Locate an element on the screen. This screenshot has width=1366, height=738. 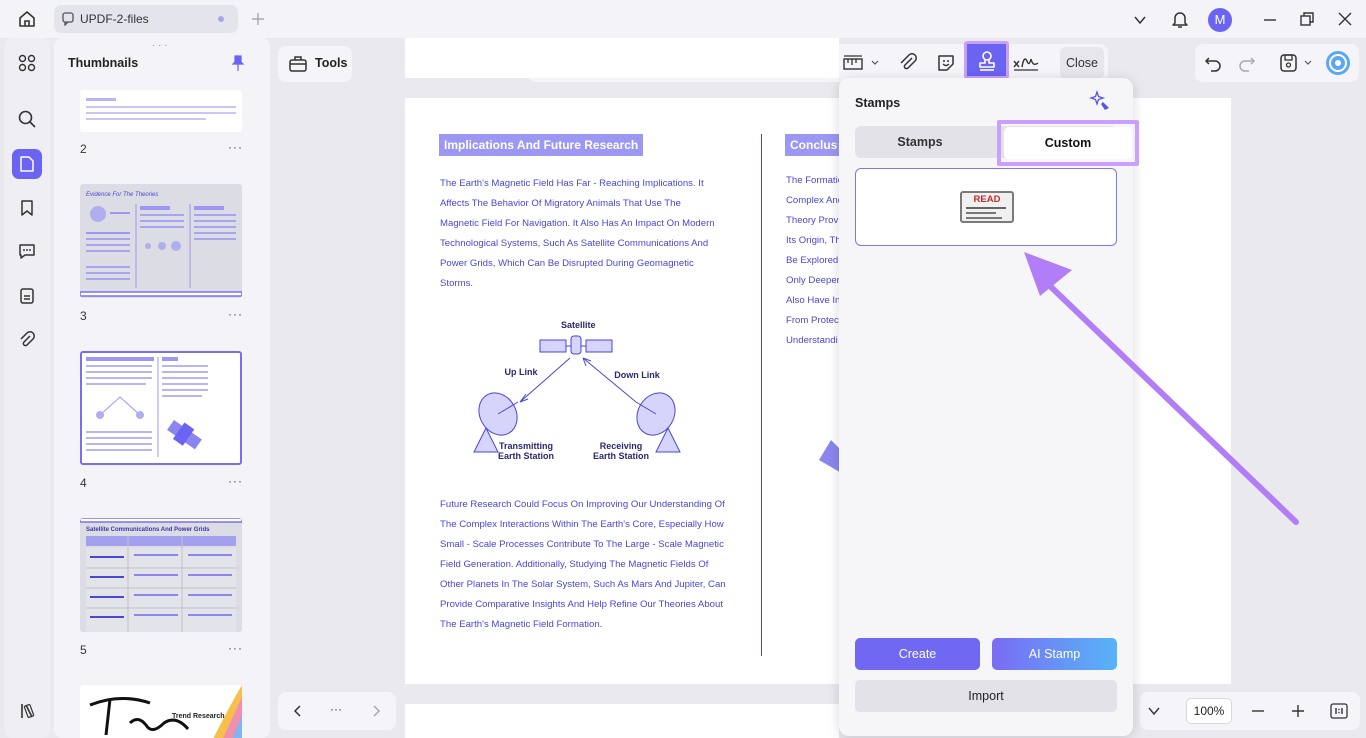
custom-stamp-card: READ is located at coordinates (986, 207).